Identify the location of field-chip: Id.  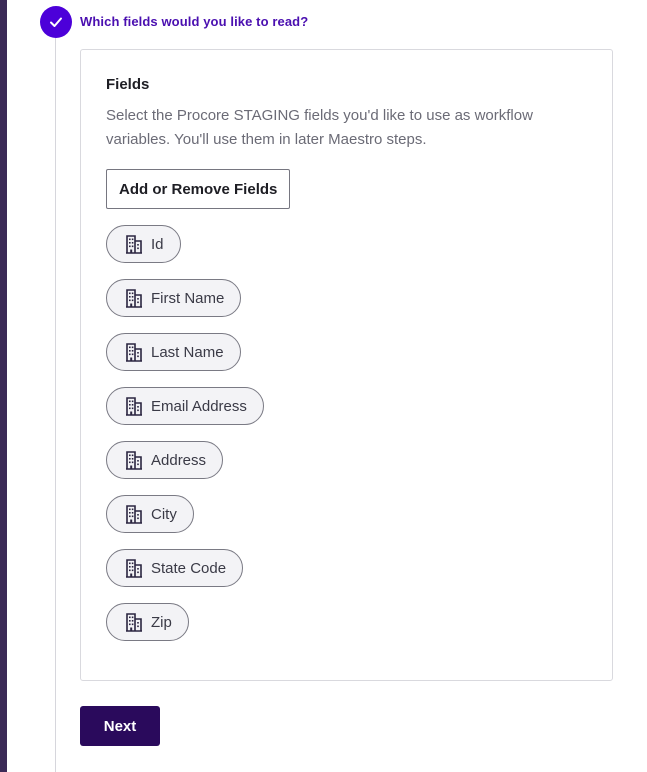
(143, 244).